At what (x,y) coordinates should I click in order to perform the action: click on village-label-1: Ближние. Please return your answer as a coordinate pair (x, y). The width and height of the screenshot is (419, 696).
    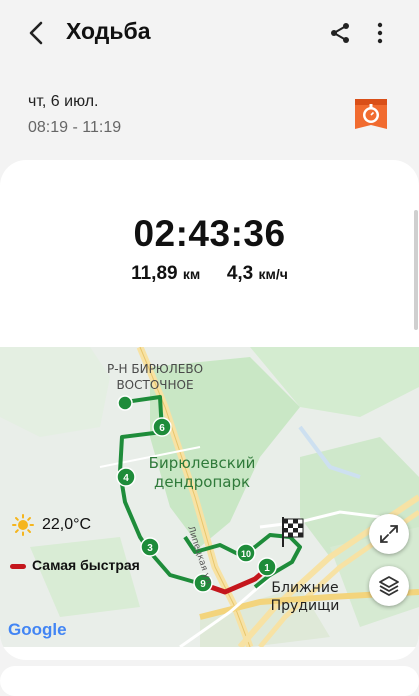
    Looking at the image, I should click on (304, 588).